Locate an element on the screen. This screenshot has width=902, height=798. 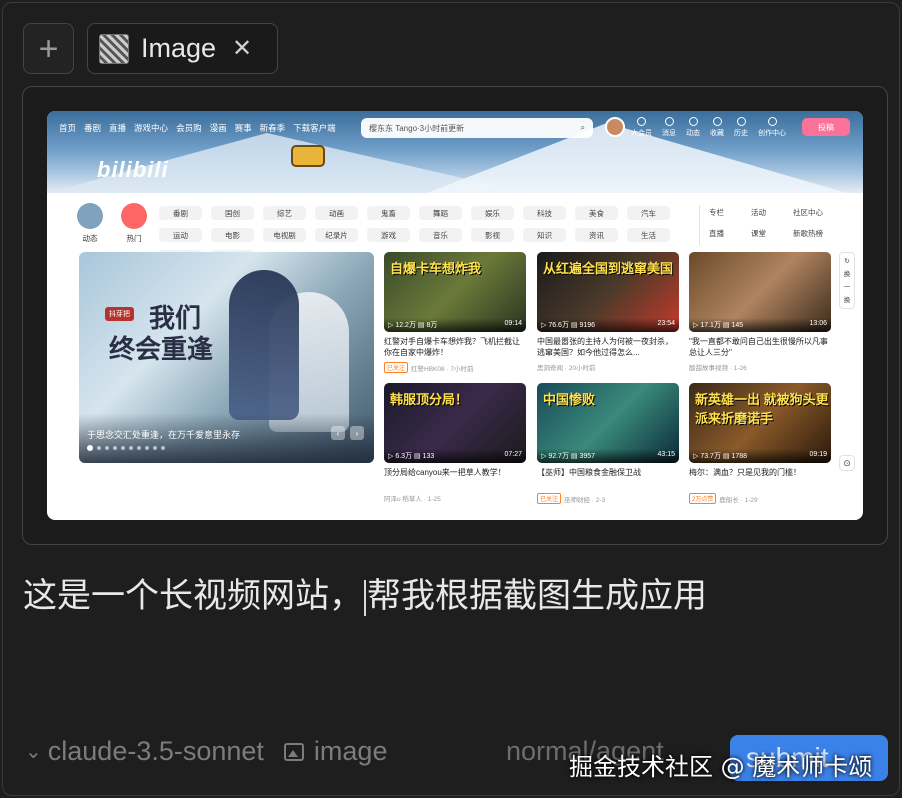
site-logo: bilibili is located at coordinates (133, 169).